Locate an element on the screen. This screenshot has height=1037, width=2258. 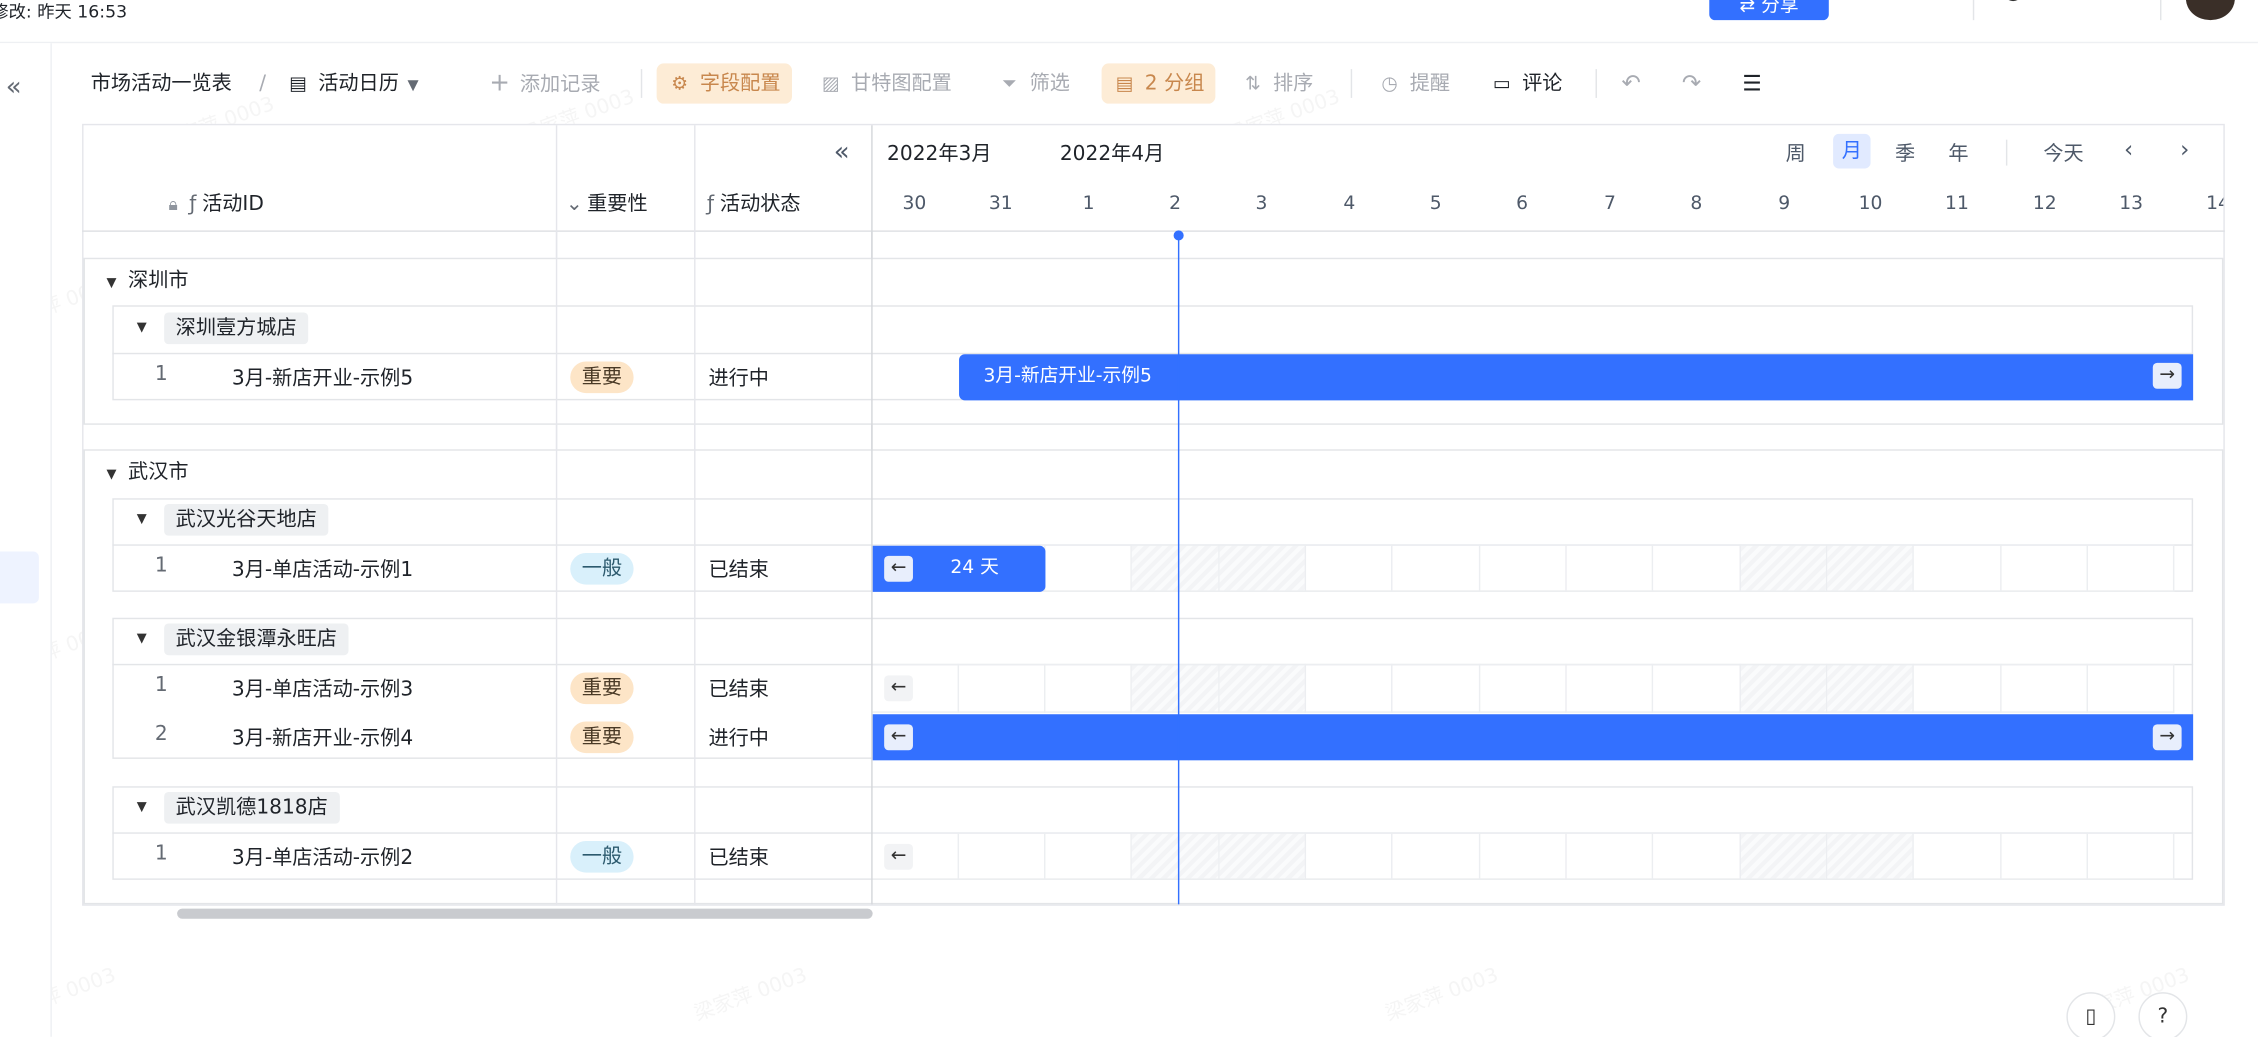
collapse-sidebar-icon: « is located at coordinates (14, 87).